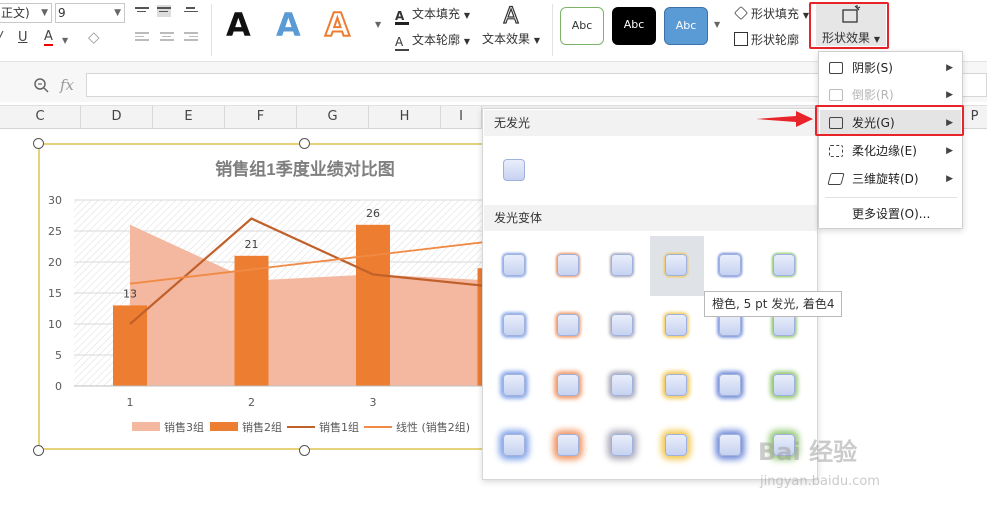 Image resolution: width=987 pixels, height=511 pixels. Describe the element at coordinates (634, 26) in the screenshot. I see `shape-style-black: Abc` at that location.